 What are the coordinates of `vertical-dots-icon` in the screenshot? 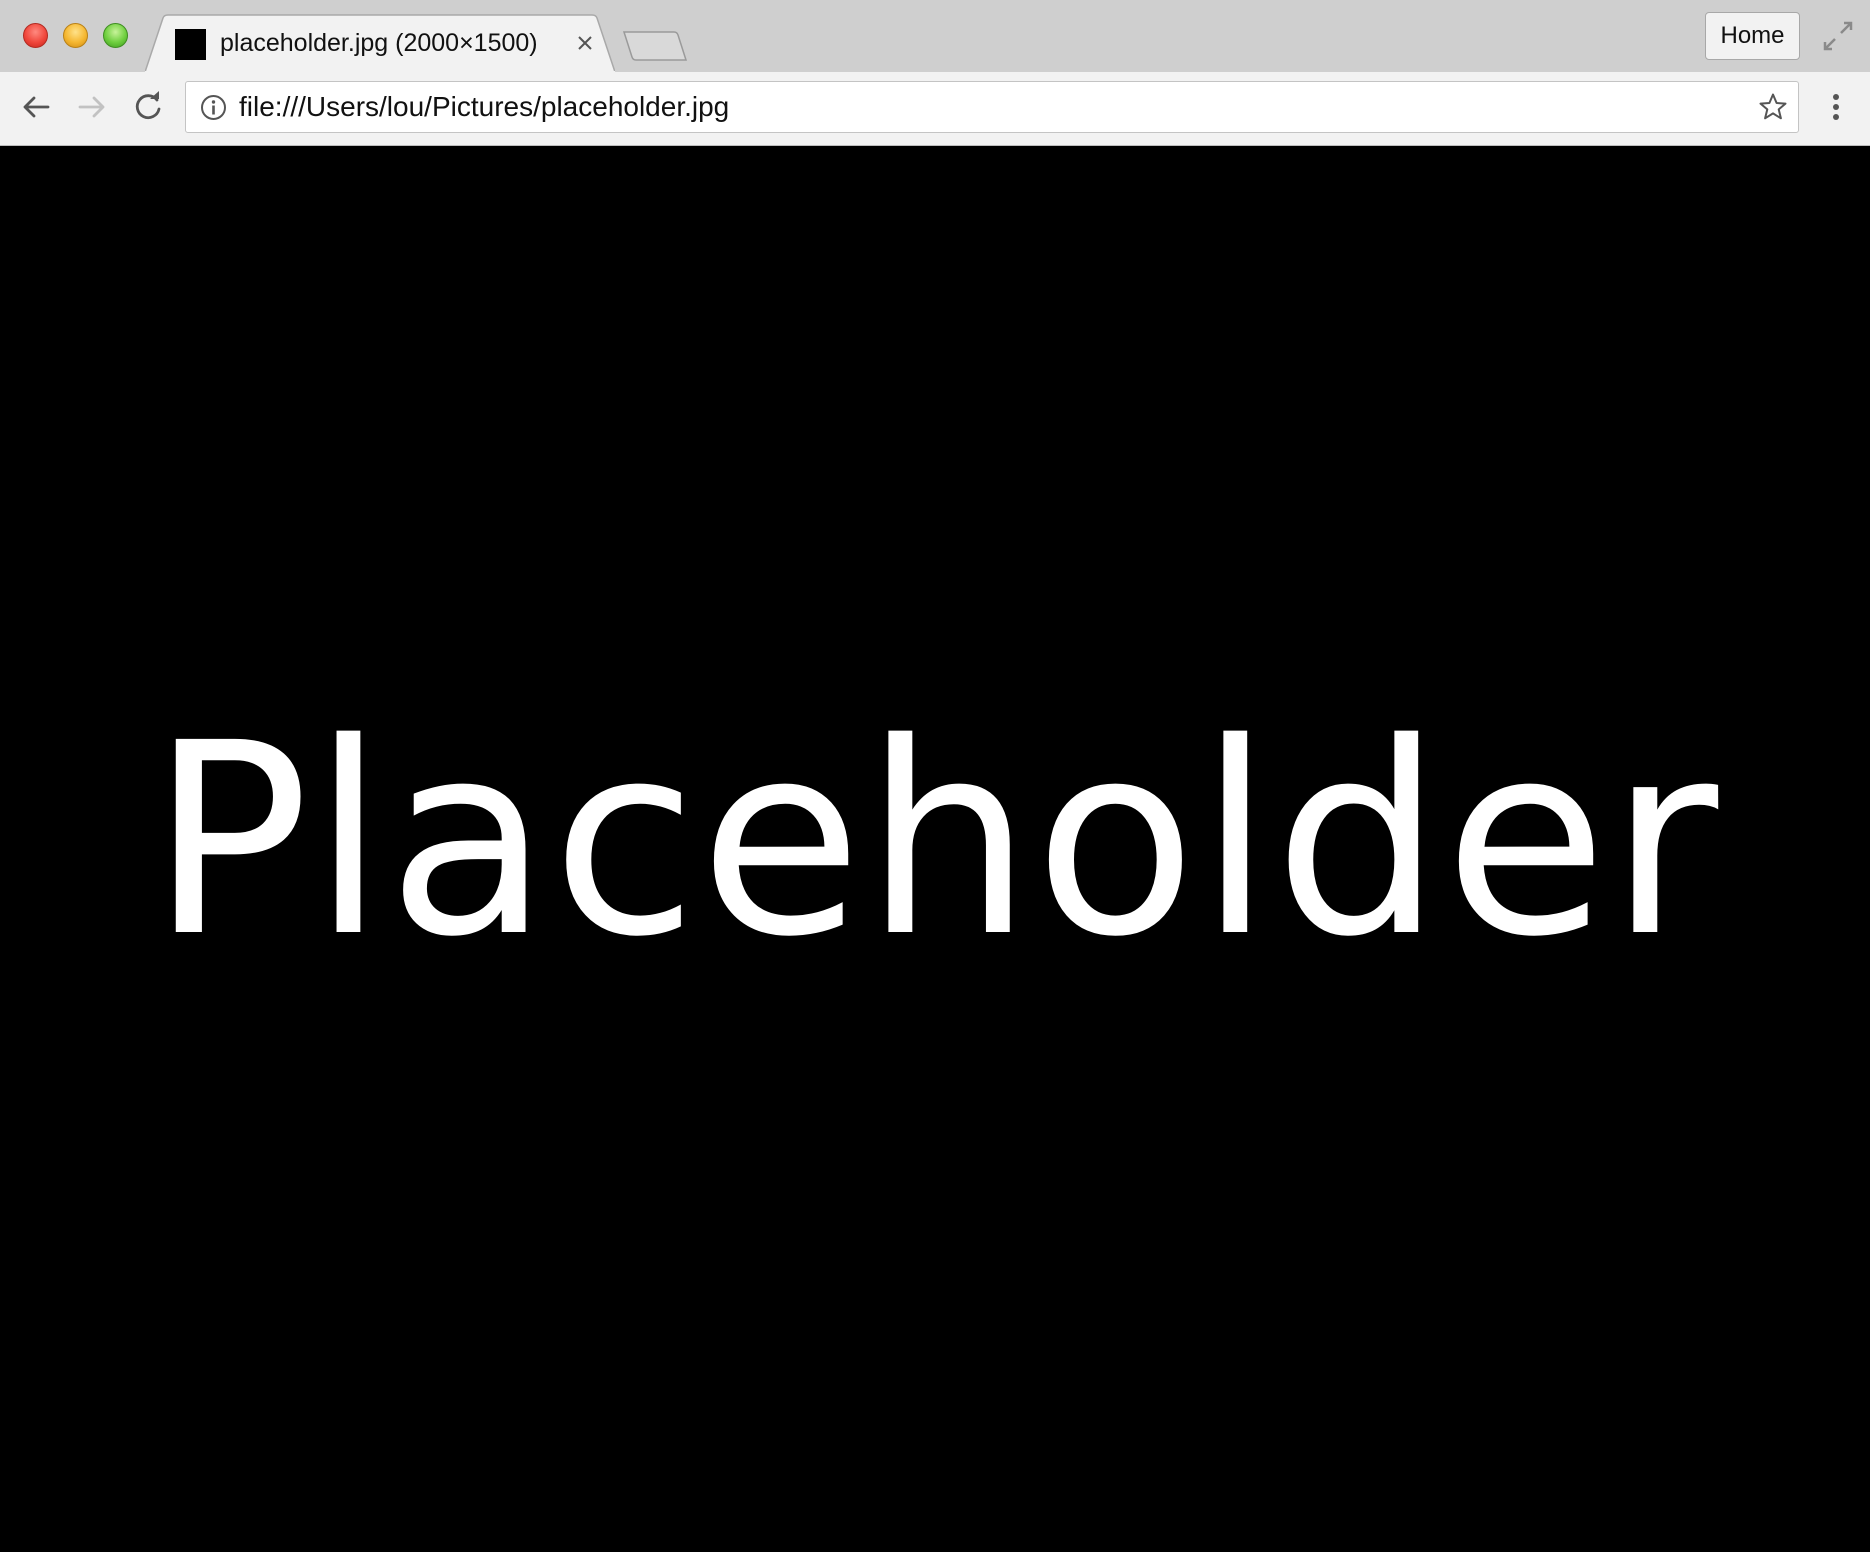 It's located at (1836, 107).